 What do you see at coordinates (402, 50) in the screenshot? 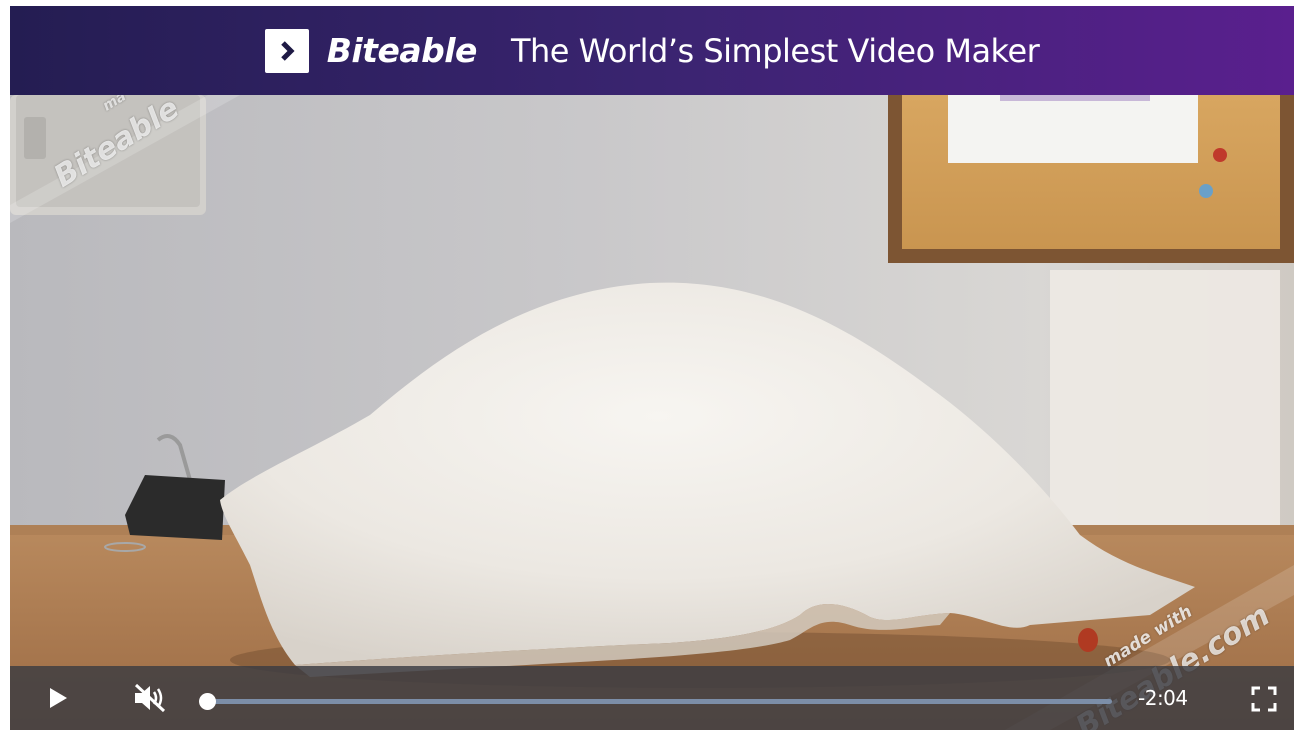
I see `brand-name: Biteable` at bounding box center [402, 50].